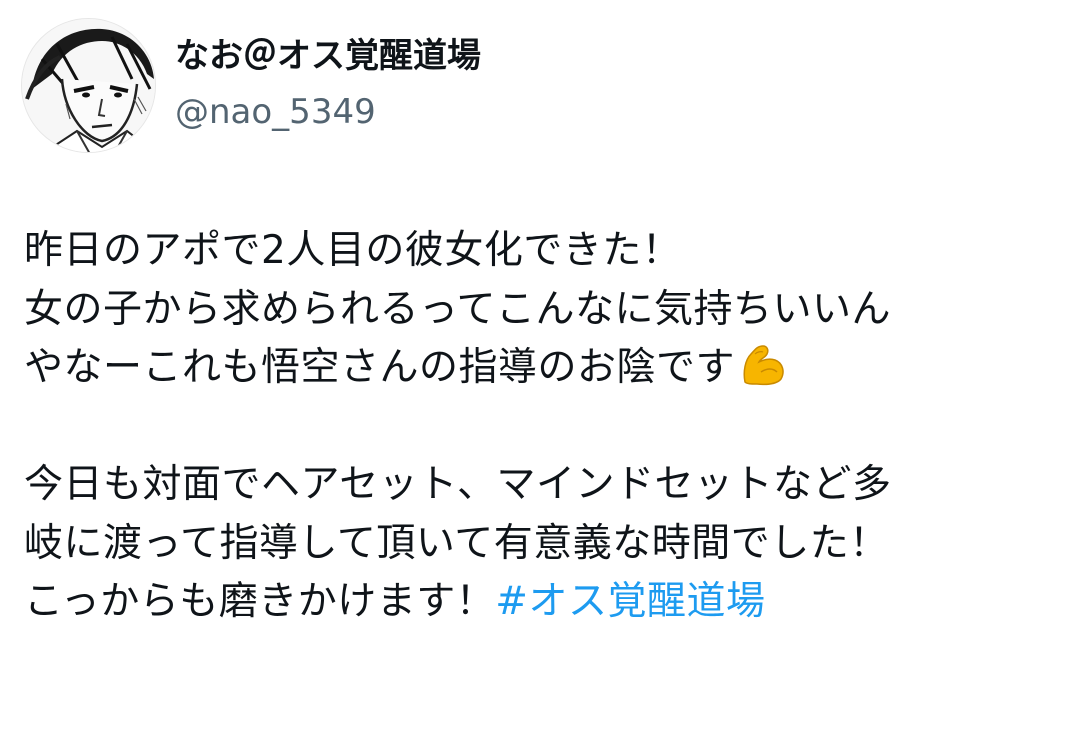  Describe the element at coordinates (380, 367) in the screenshot. I see `tweet-line-text: やなーこれも悟空さんの指導のお陰です` at that location.